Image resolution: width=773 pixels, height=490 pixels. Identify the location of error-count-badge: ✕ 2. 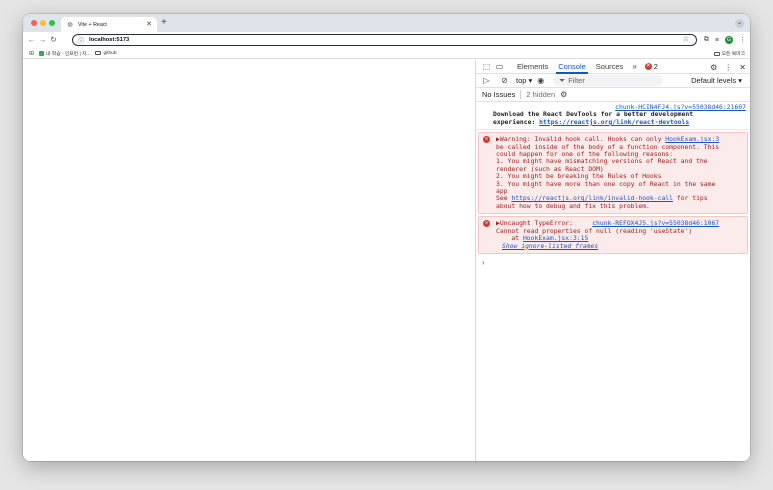
(651, 66).